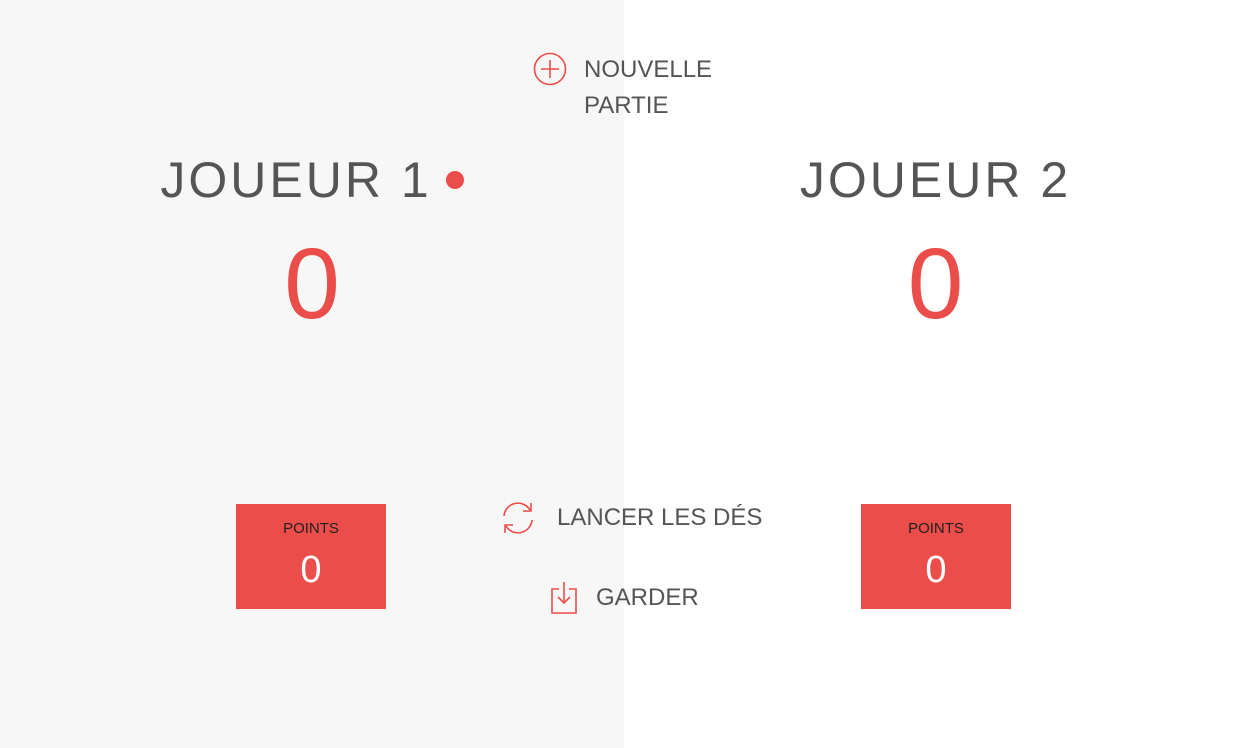 The width and height of the screenshot is (1247, 748). I want to click on player-1-current-label: POINTS, so click(311, 528).